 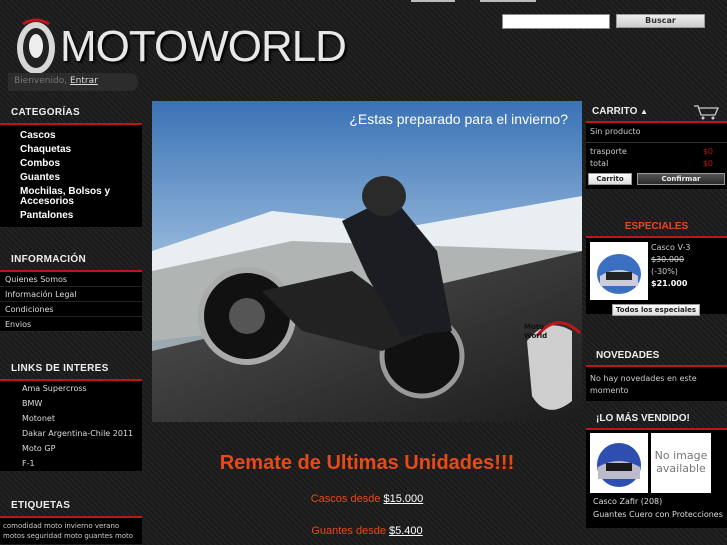 What do you see at coordinates (71, 259) in the screenshot?
I see `info-title: INFORMACIÓN` at bounding box center [71, 259].